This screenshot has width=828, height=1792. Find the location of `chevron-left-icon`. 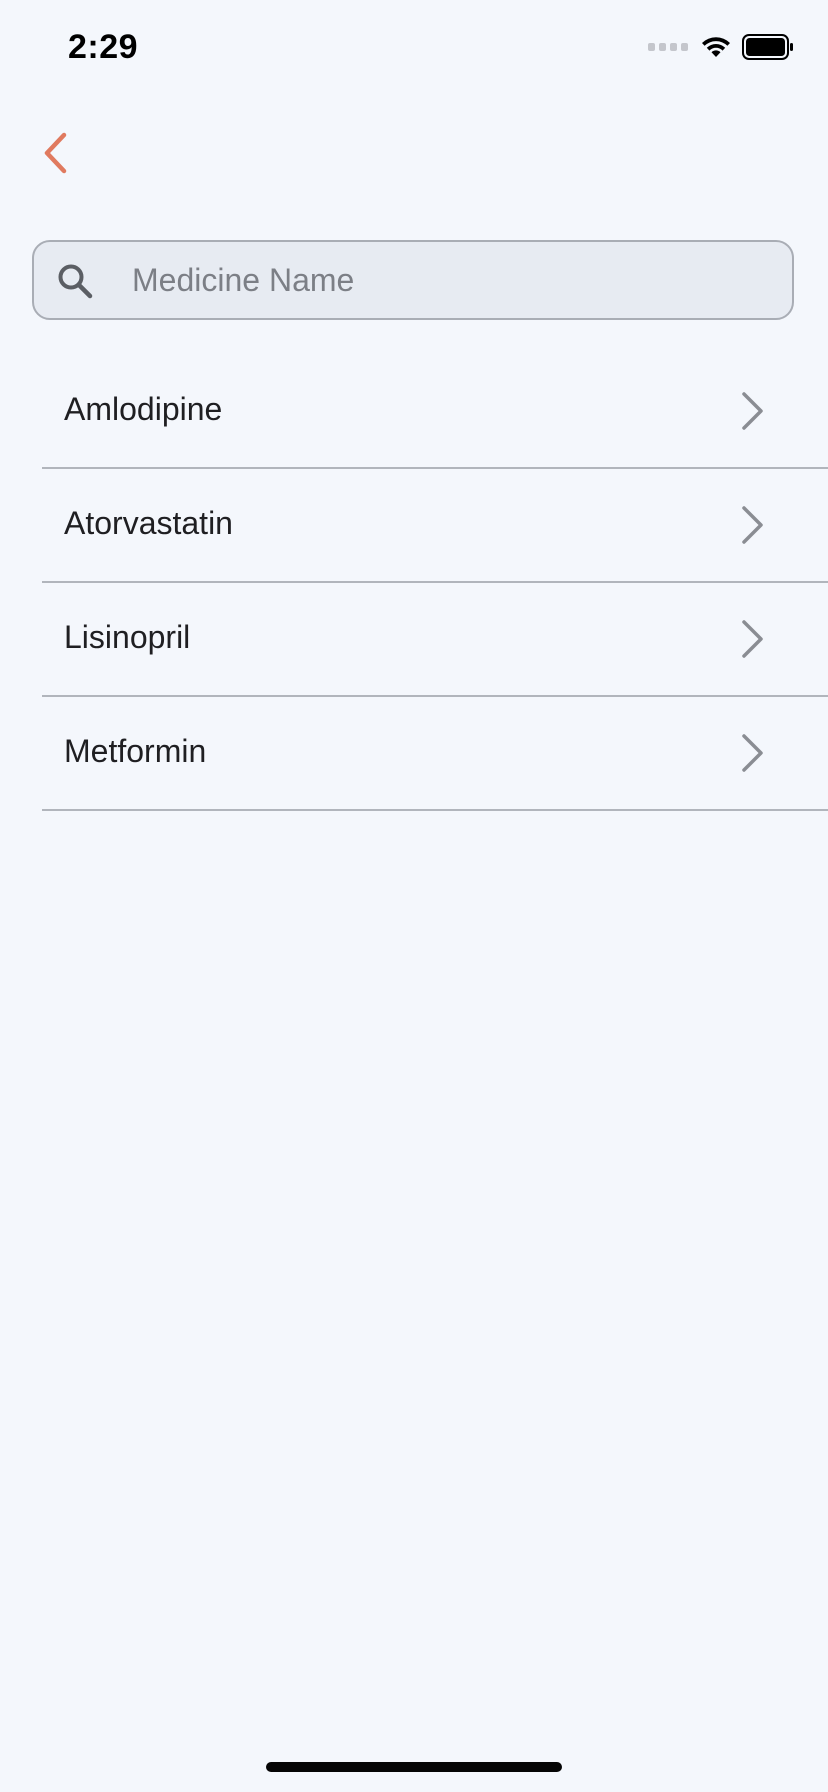

chevron-left-icon is located at coordinates (55, 153).